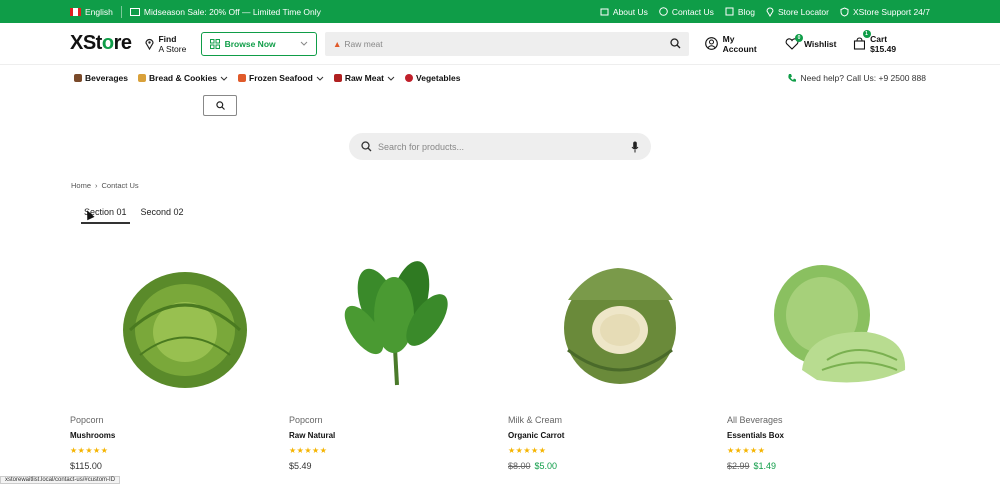  I want to click on contact-us-link: Contact Us, so click(686, 12).